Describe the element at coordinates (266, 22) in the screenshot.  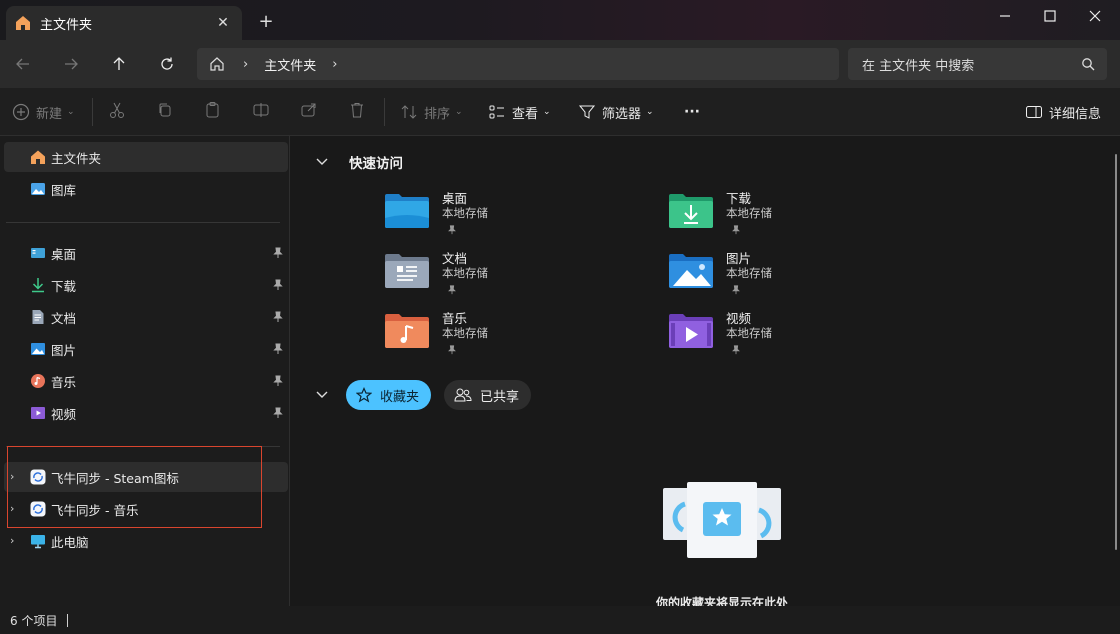
I see `new-tab-button: +` at that location.